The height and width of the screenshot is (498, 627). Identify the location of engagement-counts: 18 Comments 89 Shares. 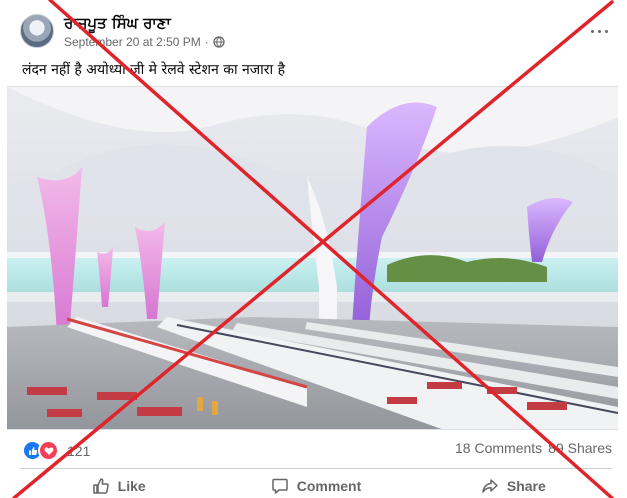
(533, 448).